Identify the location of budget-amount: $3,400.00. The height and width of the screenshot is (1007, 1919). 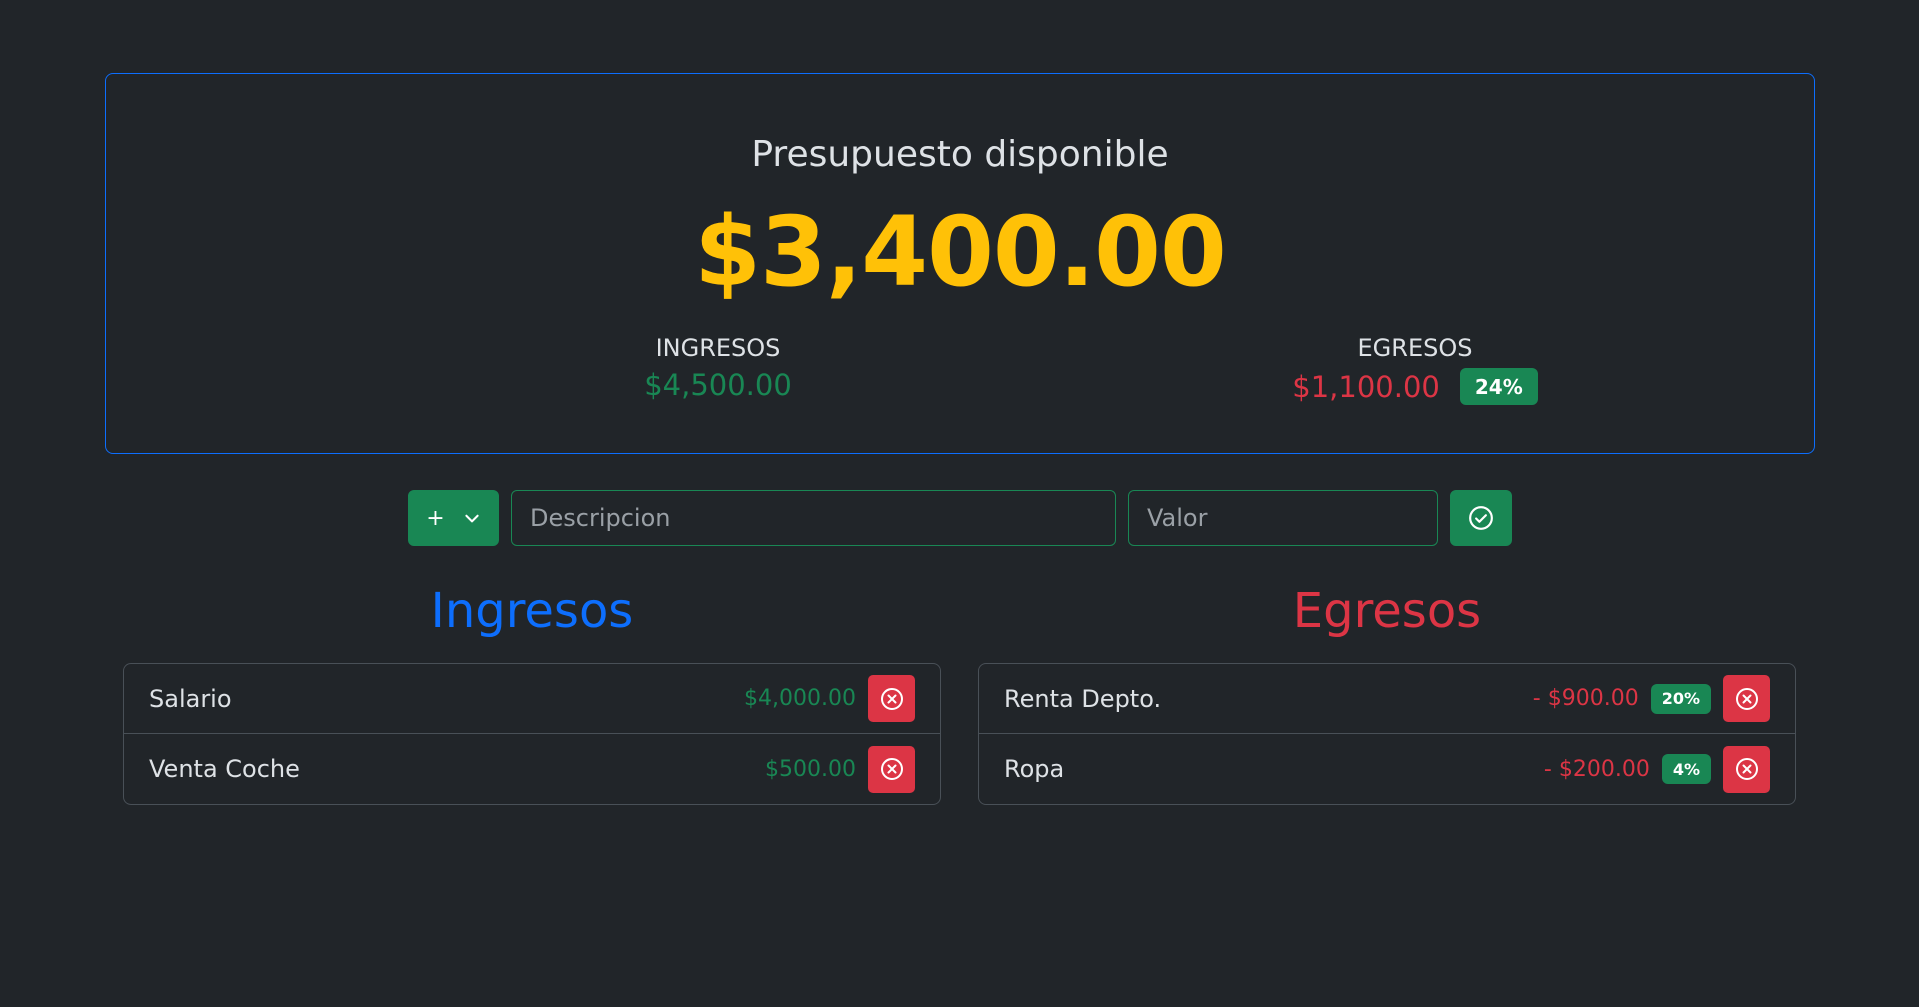
(960, 252).